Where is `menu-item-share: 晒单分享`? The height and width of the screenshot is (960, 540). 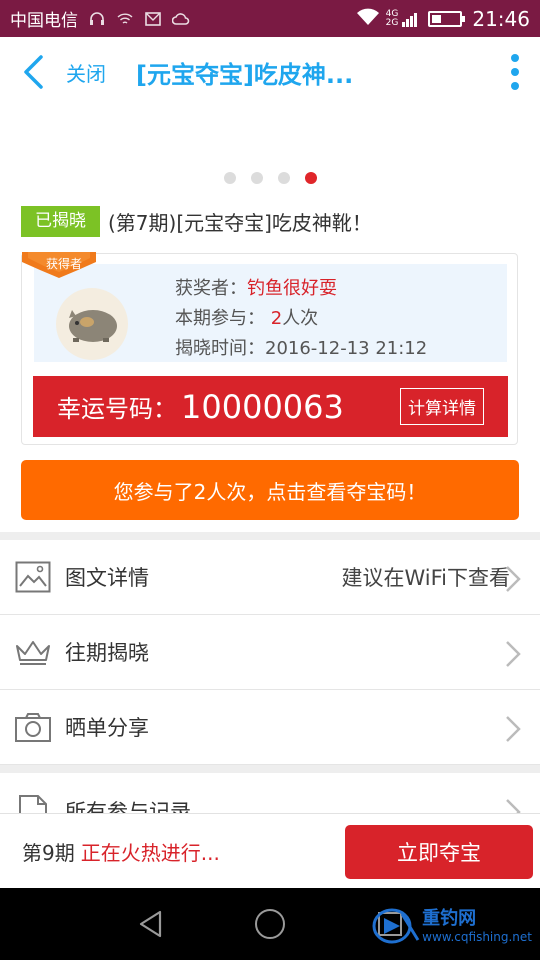
menu-item-share: 晒单分享 is located at coordinates (270, 727).